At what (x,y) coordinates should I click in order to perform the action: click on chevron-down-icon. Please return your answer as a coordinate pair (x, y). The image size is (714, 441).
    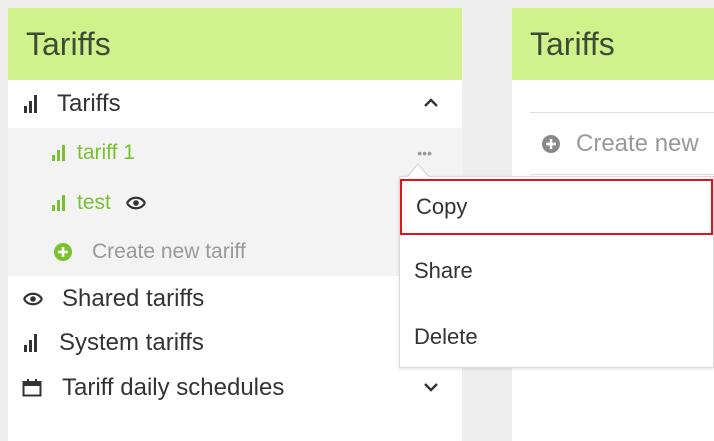
    Looking at the image, I should click on (431, 388).